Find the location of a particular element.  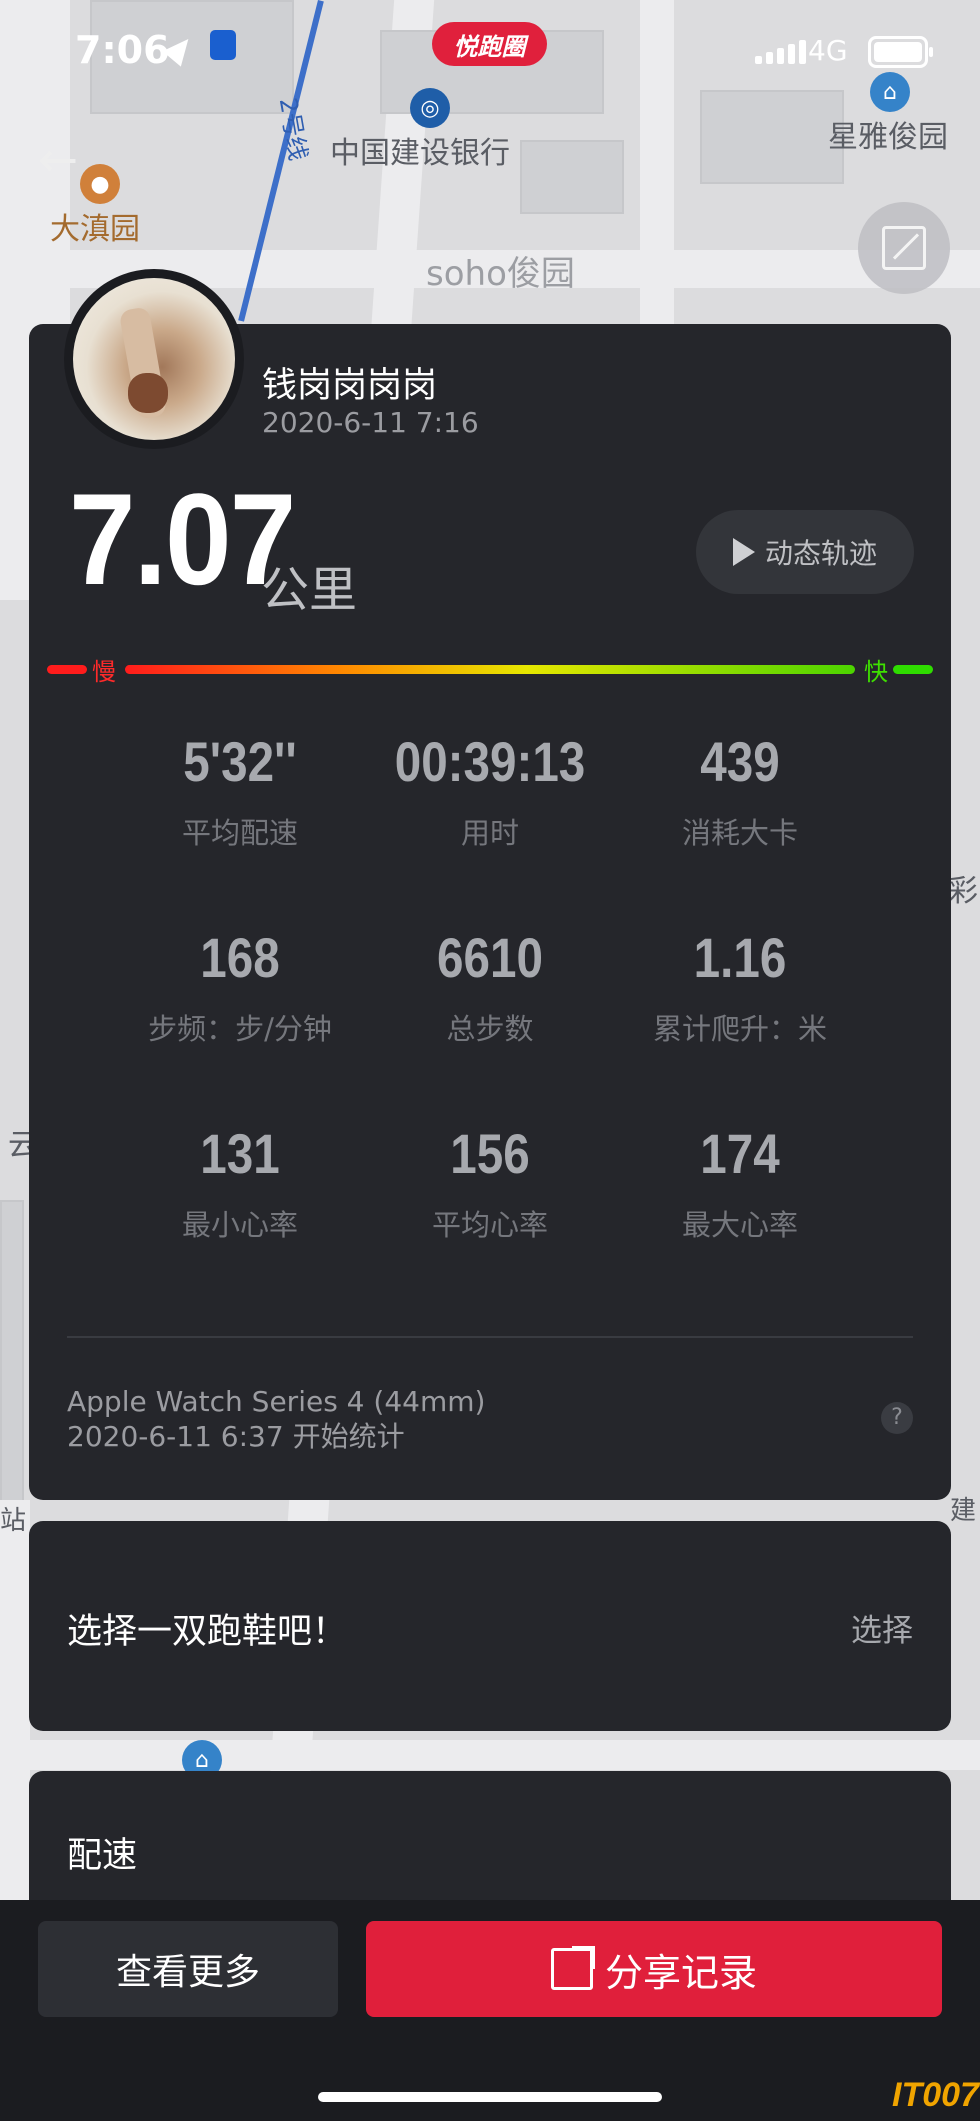

view-more-button: 查看更多 is located at coordinates (188, 1969).